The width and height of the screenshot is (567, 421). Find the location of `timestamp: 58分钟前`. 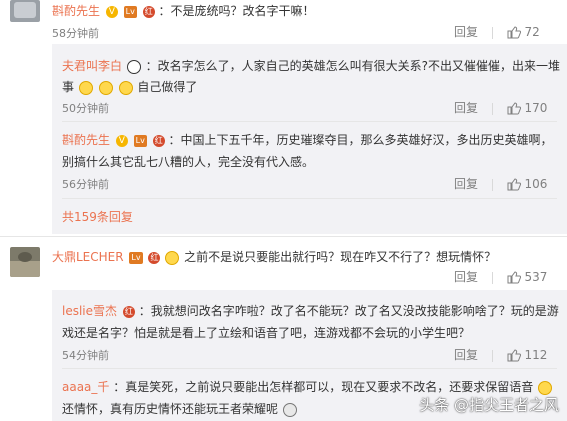

timestamp: 58分钟前 is located at coordinates (75, 33).